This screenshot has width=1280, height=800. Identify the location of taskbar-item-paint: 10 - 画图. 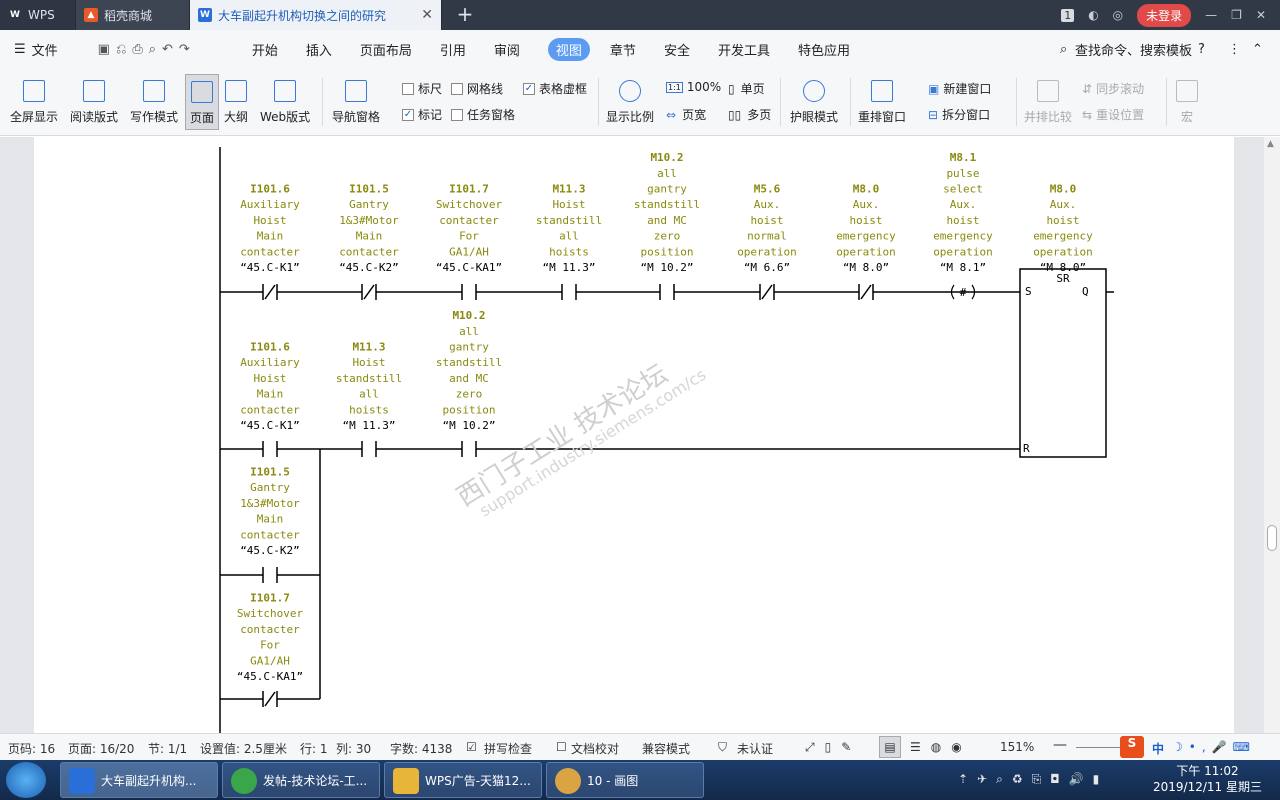
(625, 780).